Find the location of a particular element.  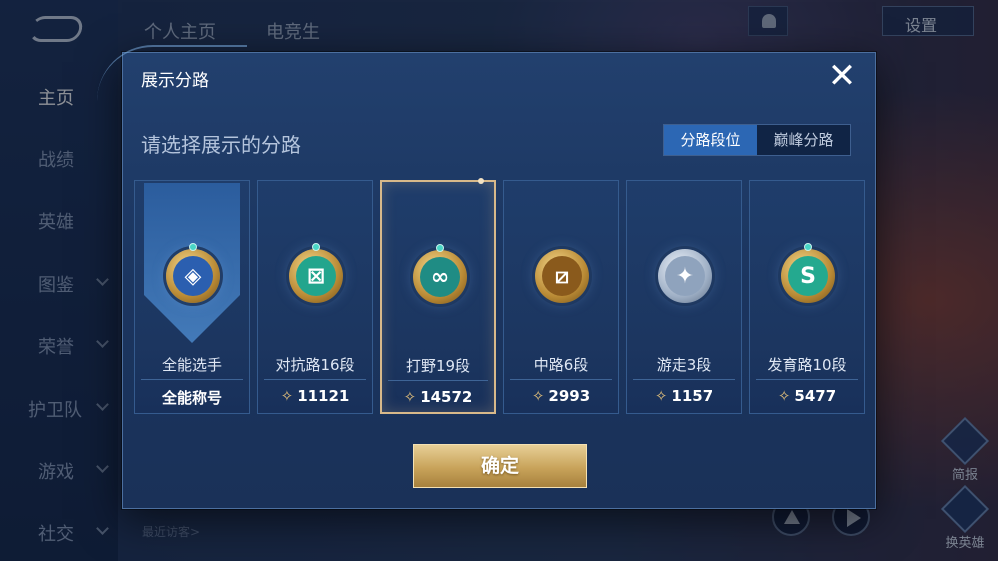

confirm-button: 确定 is located at coordinates (500, 466).